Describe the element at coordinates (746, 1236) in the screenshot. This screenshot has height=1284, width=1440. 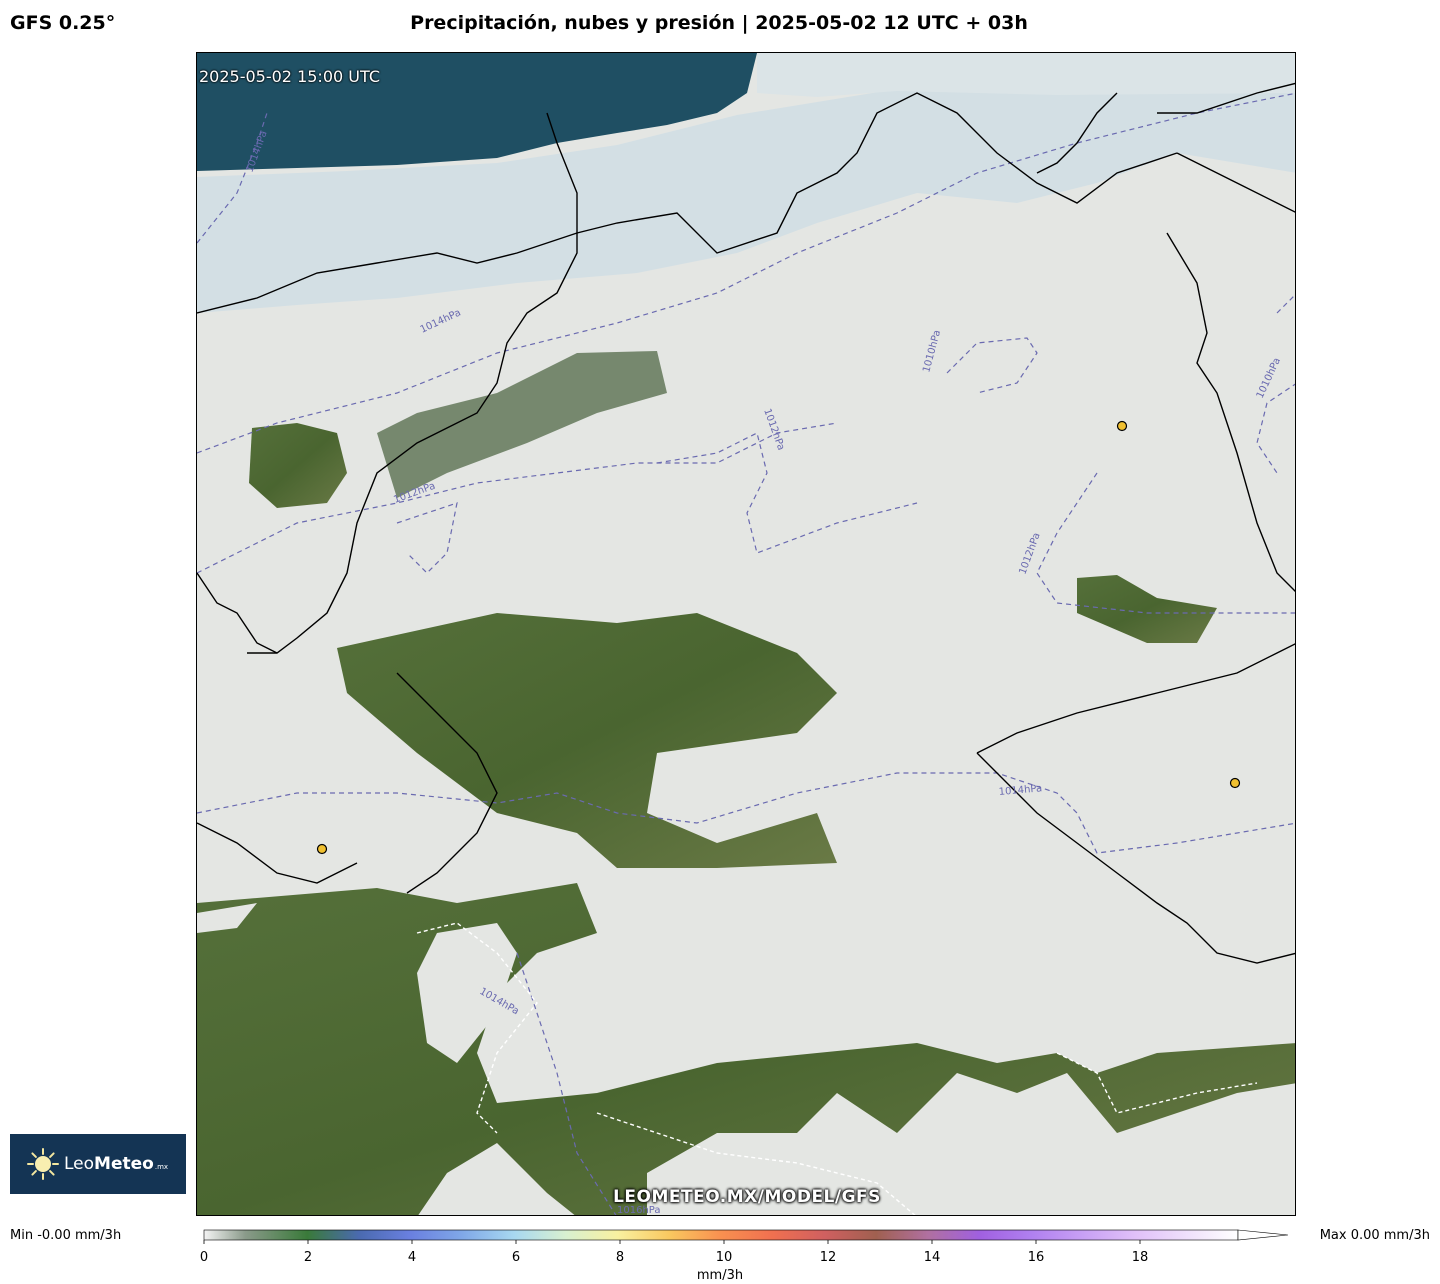
I see `colorbar` at that location.